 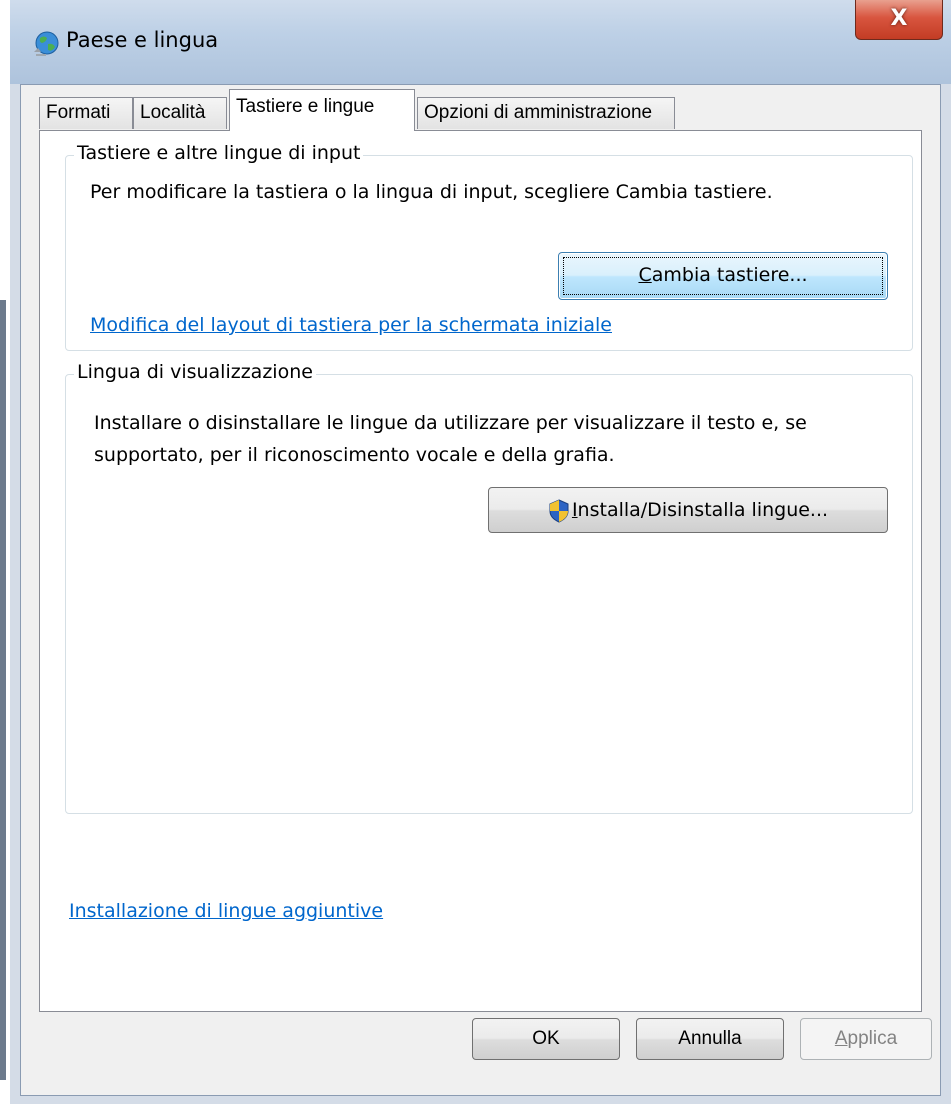 I want to click on tab-localita: Località, so click(x=180, y=113).